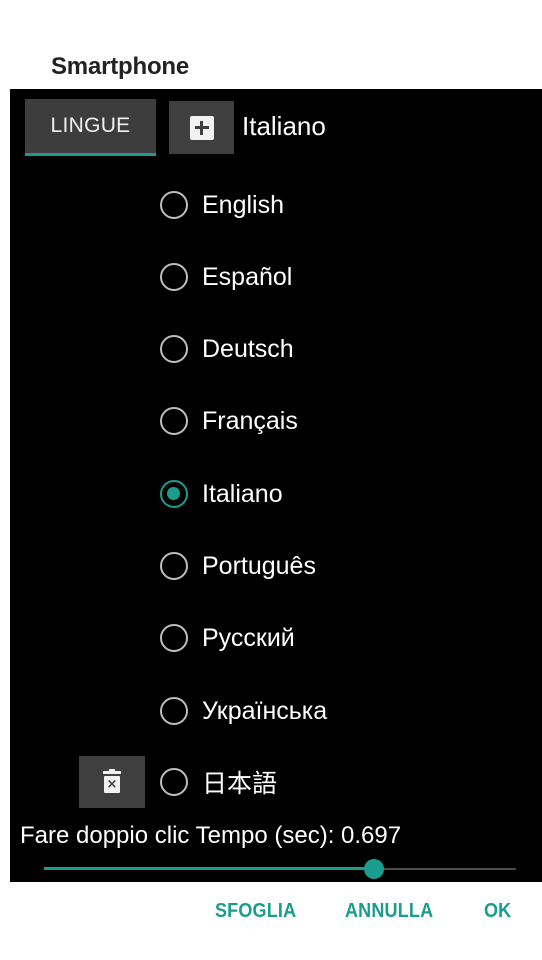 The image size is (542, 960). What do you see at coordinates (265, 710) in the screenshot?
I see `language-option-label: Українська` at bounding box center [265, 710].